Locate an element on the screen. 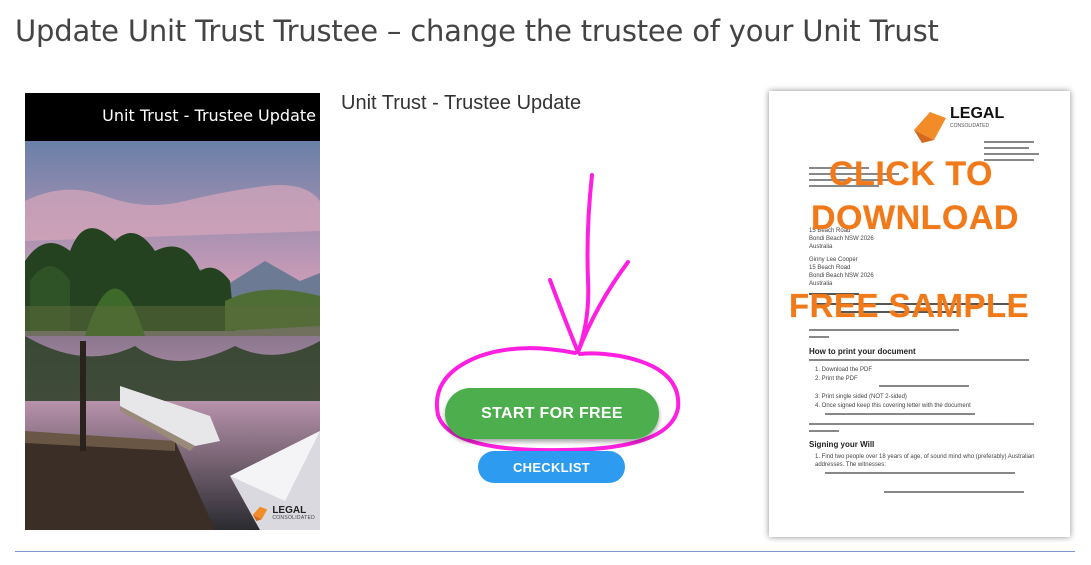  product-name: Unit Trust - Trustee Update is located at coordinates (461, 103).